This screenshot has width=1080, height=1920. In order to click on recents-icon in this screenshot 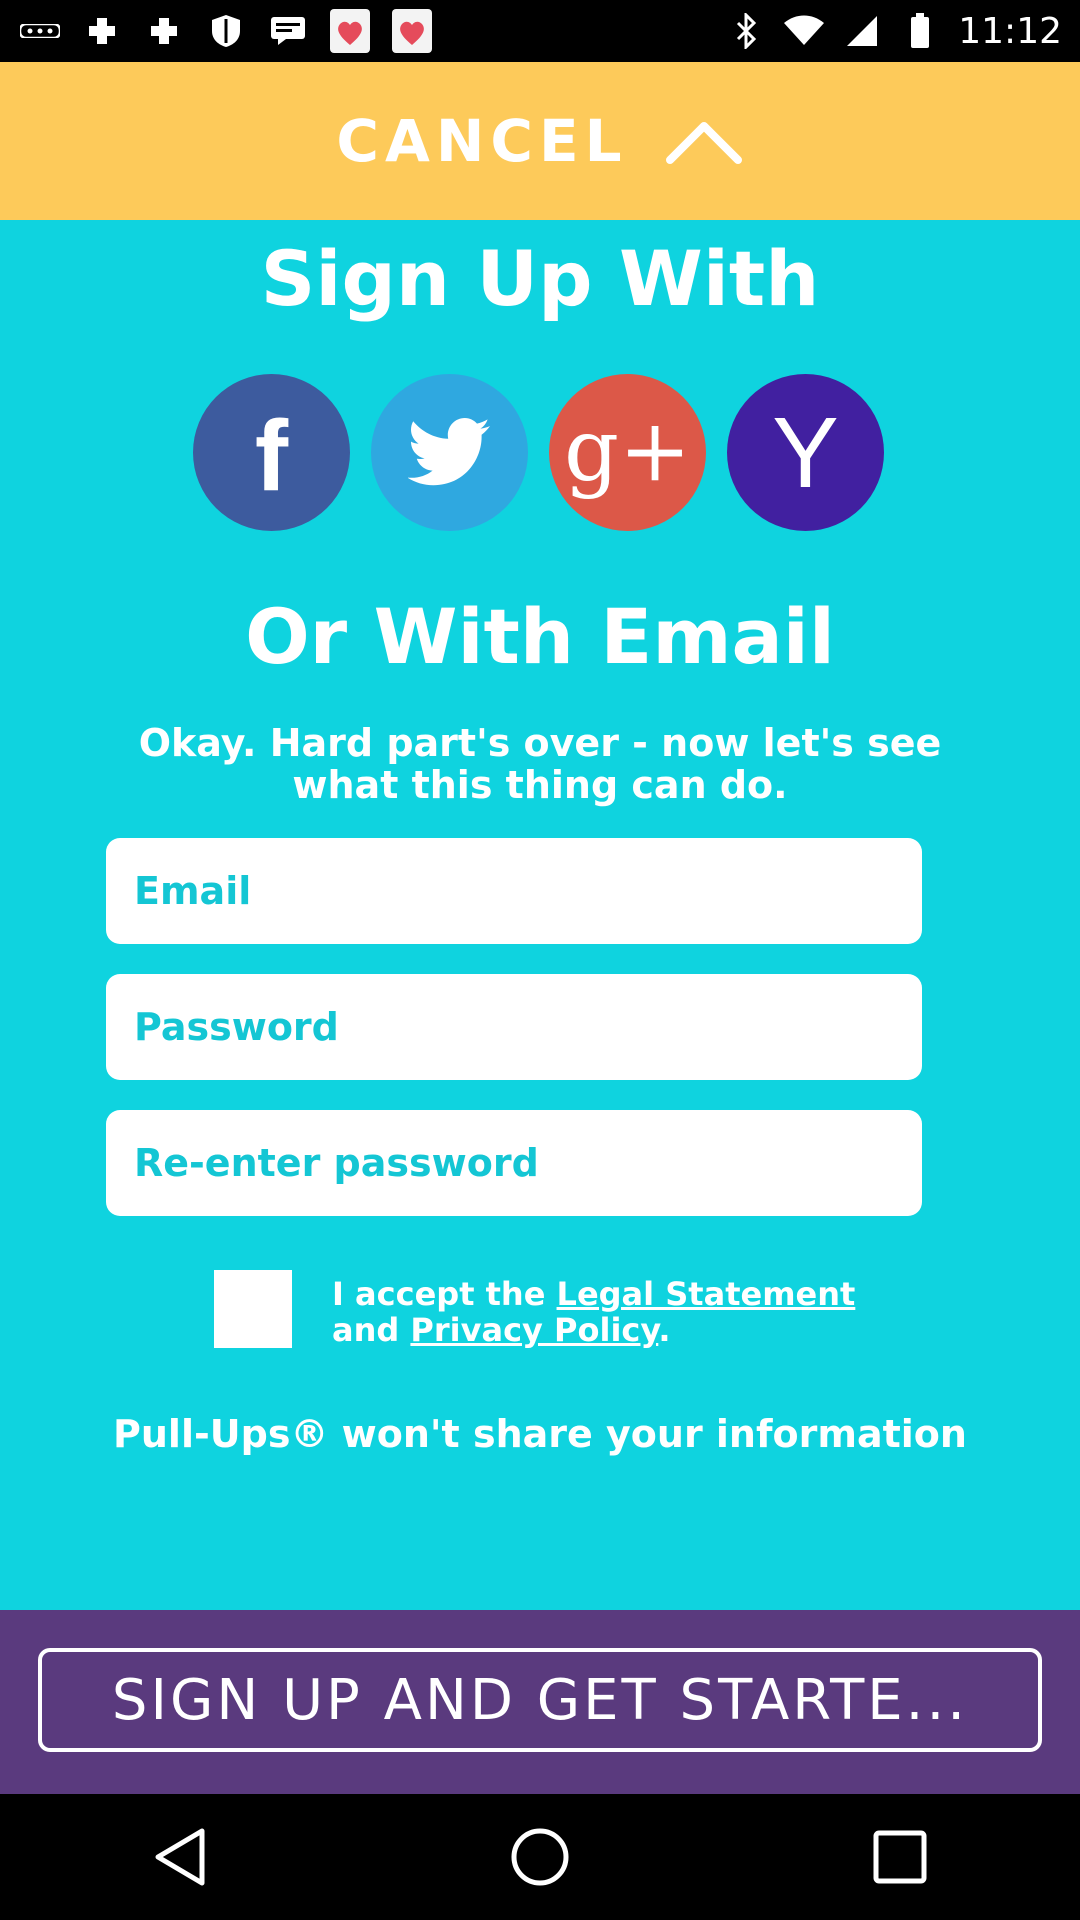, I will do `click(900, 1857)`.